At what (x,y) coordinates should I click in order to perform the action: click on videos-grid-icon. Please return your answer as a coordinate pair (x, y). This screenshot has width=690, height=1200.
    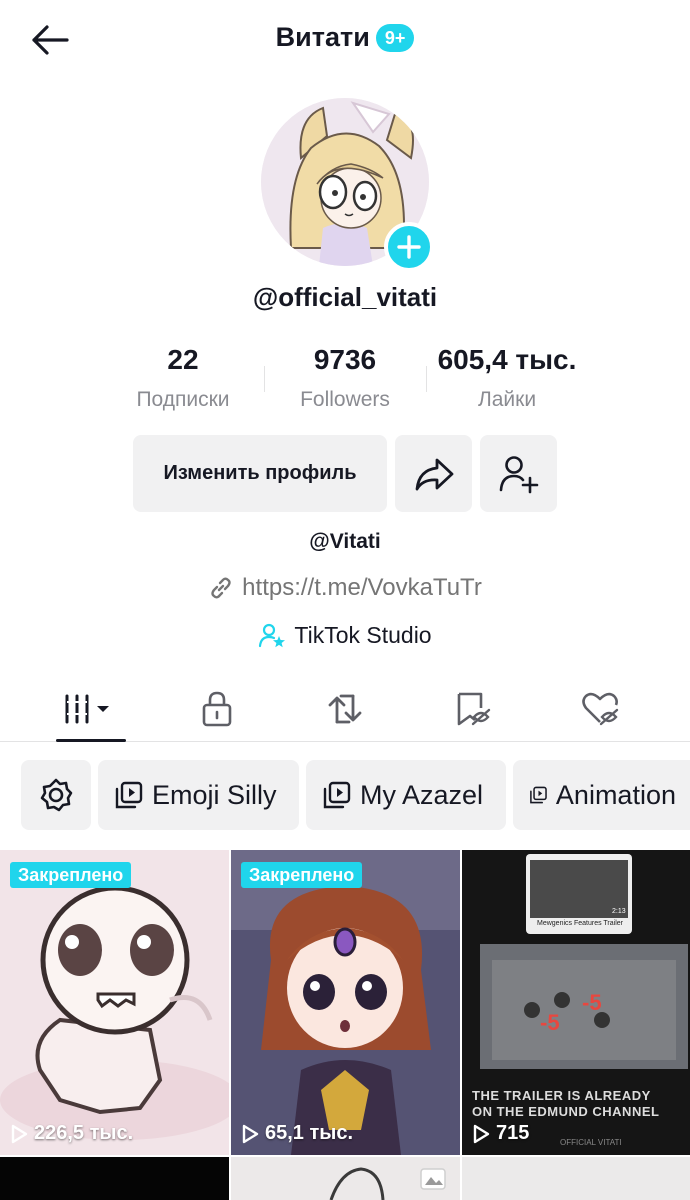
    Looking at the image, I should click on (87, 709).